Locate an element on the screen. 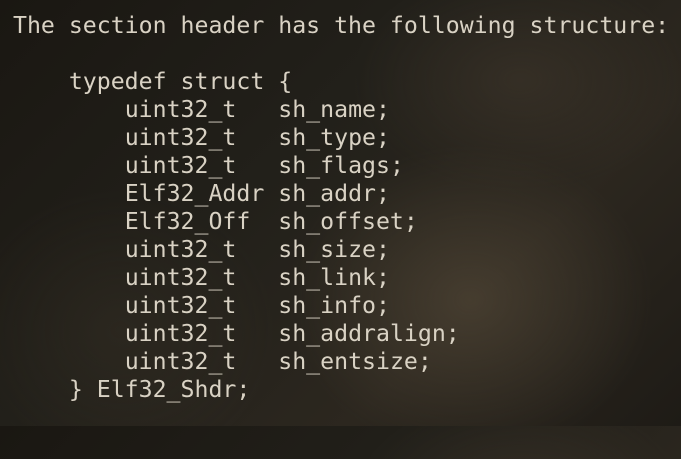 The height and width of the screenshot is (459, 681). struct-field-line: Elf32_Off sh_offset; is located at coordinates (215, 222).